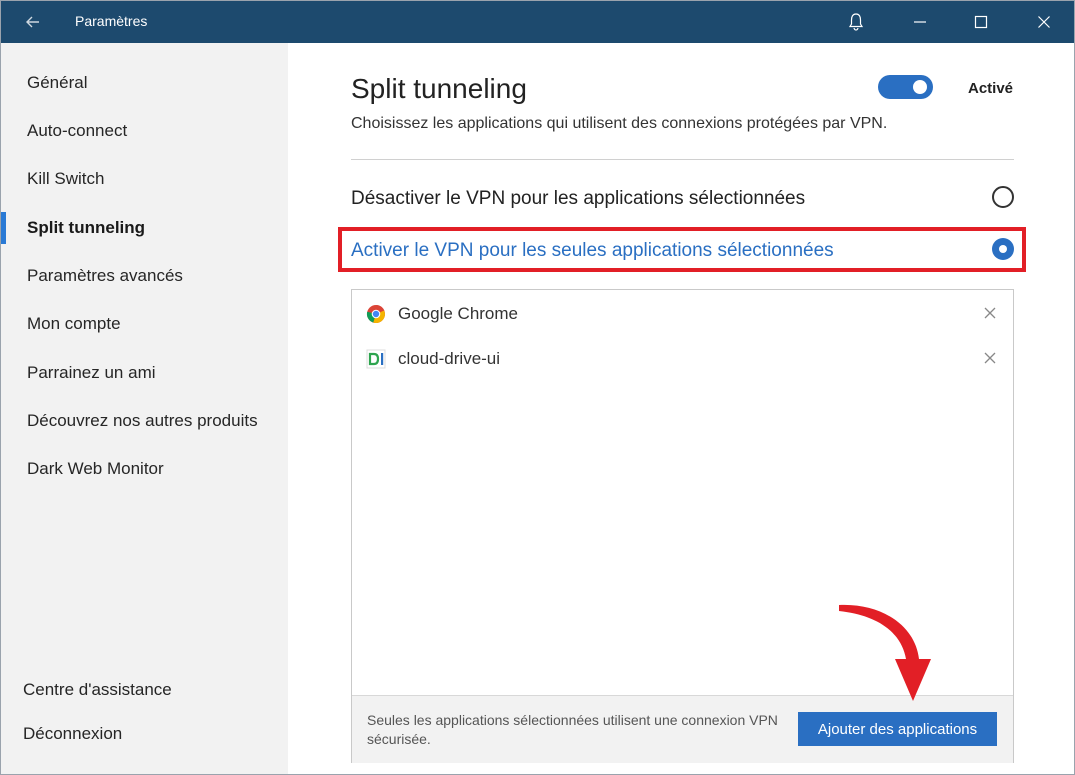 This screenshot has height=775, width=1075. What do you see at coordinates (77, 130) in the screenshot?
I see `sidebar-item-label: Auto-connect` at bounding box center [77, 130].